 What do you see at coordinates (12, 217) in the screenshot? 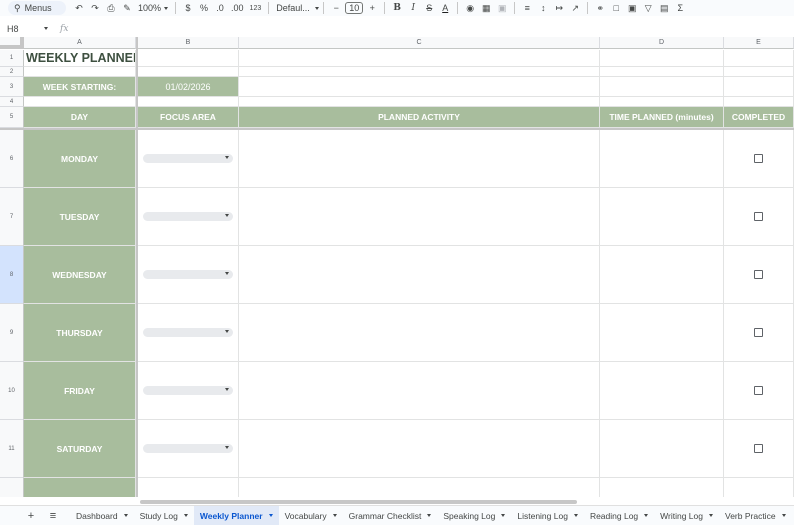
I see `row-header-7: 7` at bounding box center [12, 217].